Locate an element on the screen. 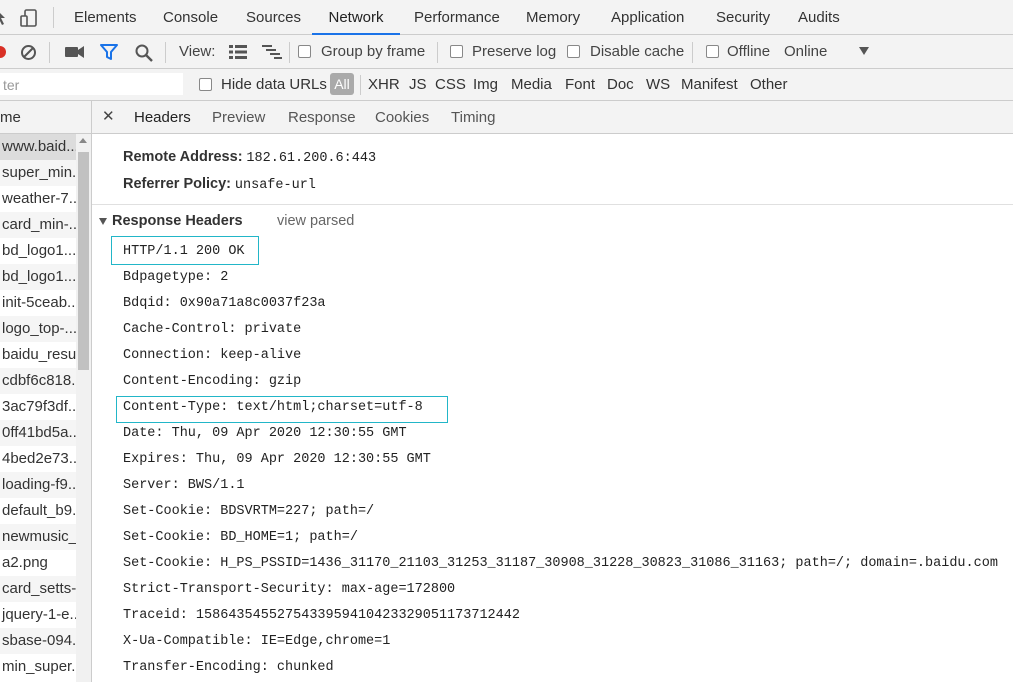  group-by-frame-label: Group by frame is located at coordinates (373, 52).